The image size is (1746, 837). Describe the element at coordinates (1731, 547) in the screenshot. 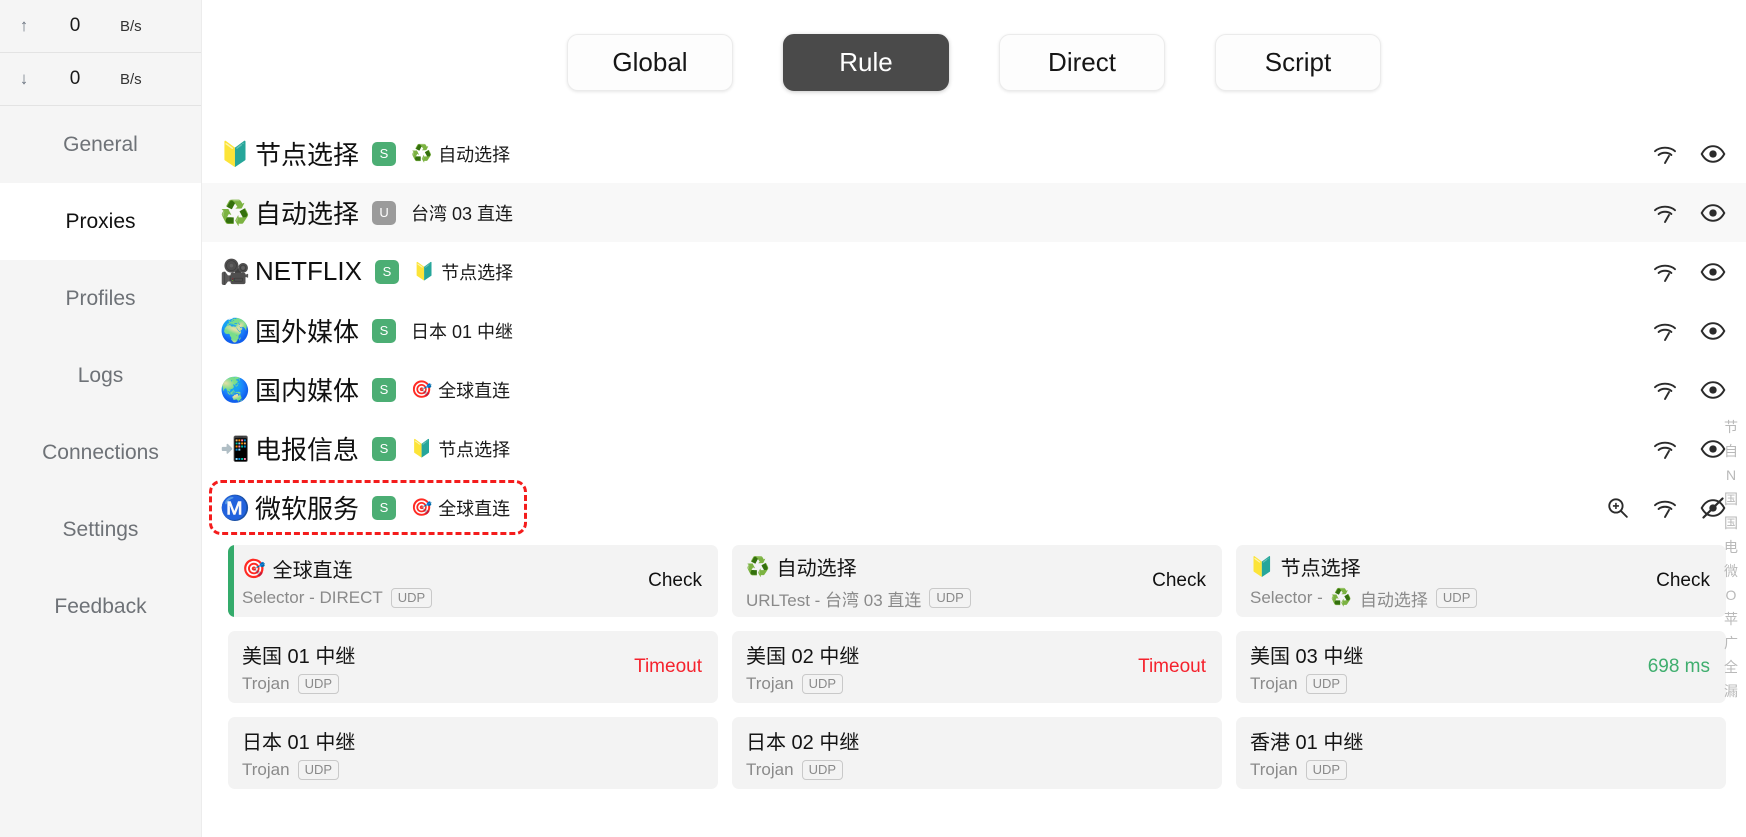

I see `rail-item: 电` at that location.